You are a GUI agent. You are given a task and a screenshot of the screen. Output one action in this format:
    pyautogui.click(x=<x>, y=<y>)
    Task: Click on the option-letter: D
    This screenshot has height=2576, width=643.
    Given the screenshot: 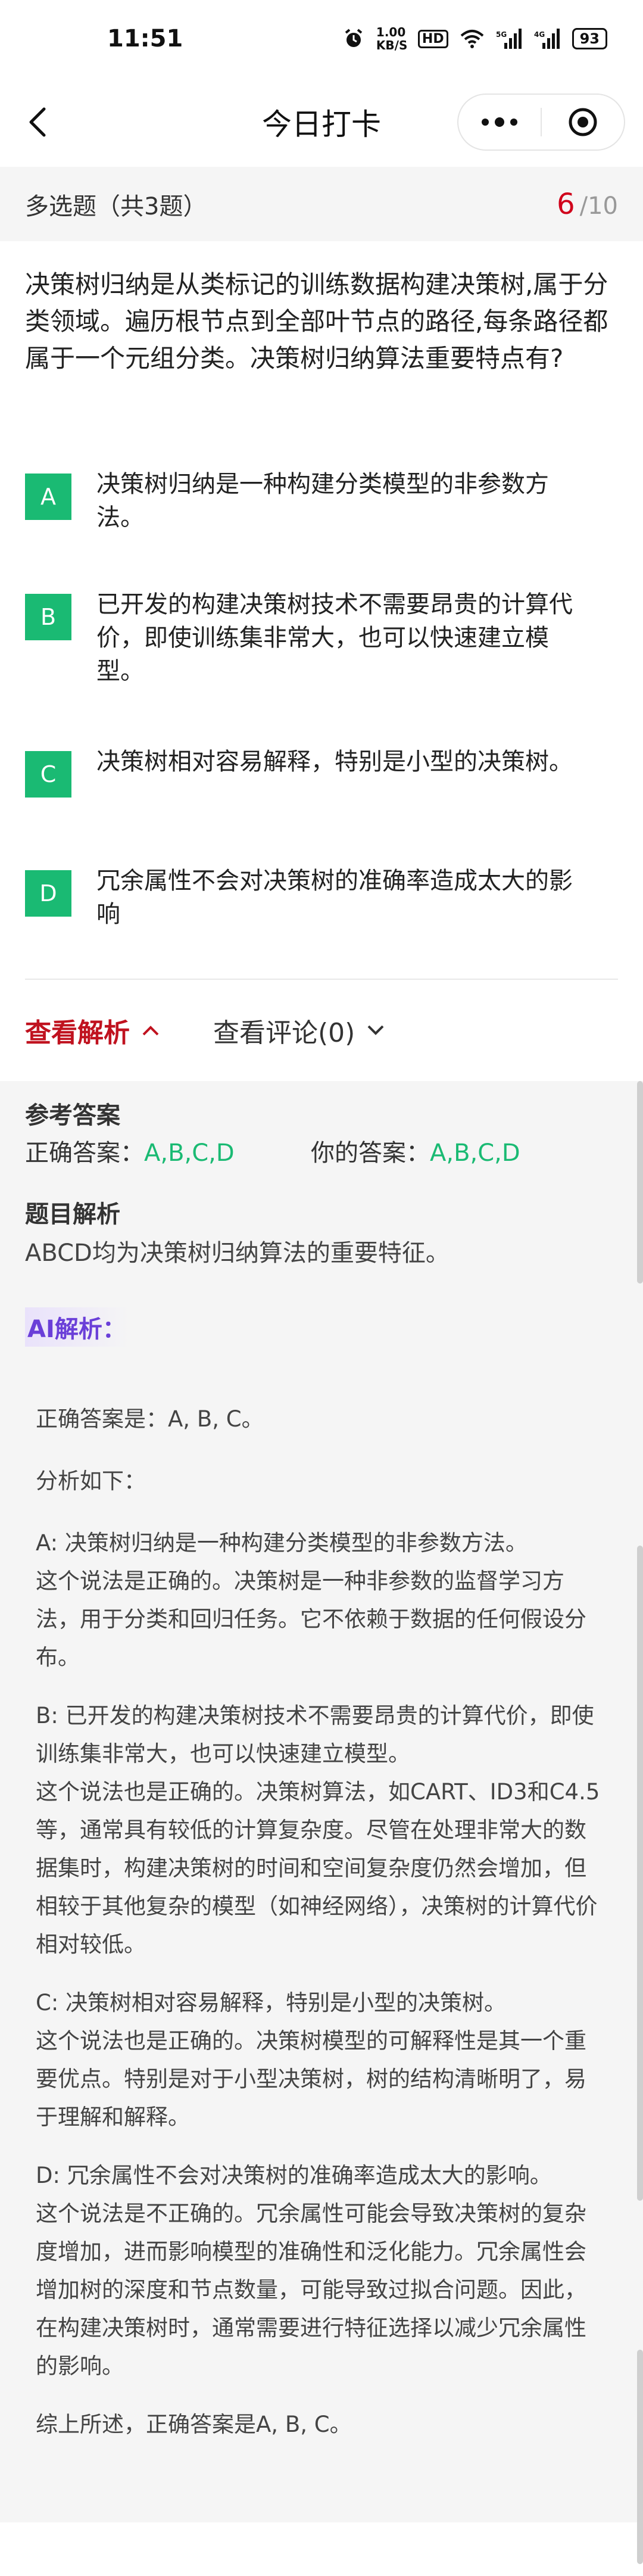 What is the action you would take?
    pyautogui.click(x=48, y=893)
    